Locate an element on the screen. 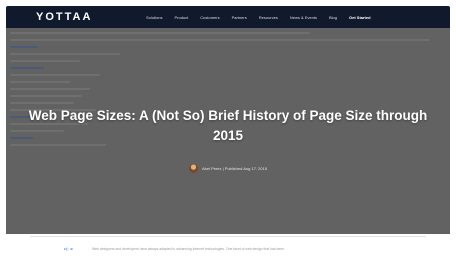  nav-item-blog: Blog is located at coordinates (333, 17).